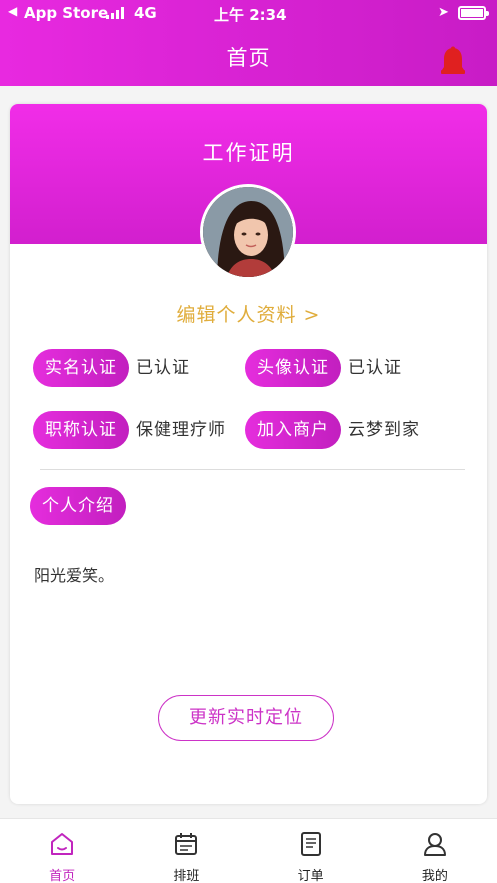 Image resolution: width=497 pixels, height=883 pixels. Describe the element at coordinates (293, 368) in the screenshot. I see `tag-avatar-verification: 头像认证` at that location.